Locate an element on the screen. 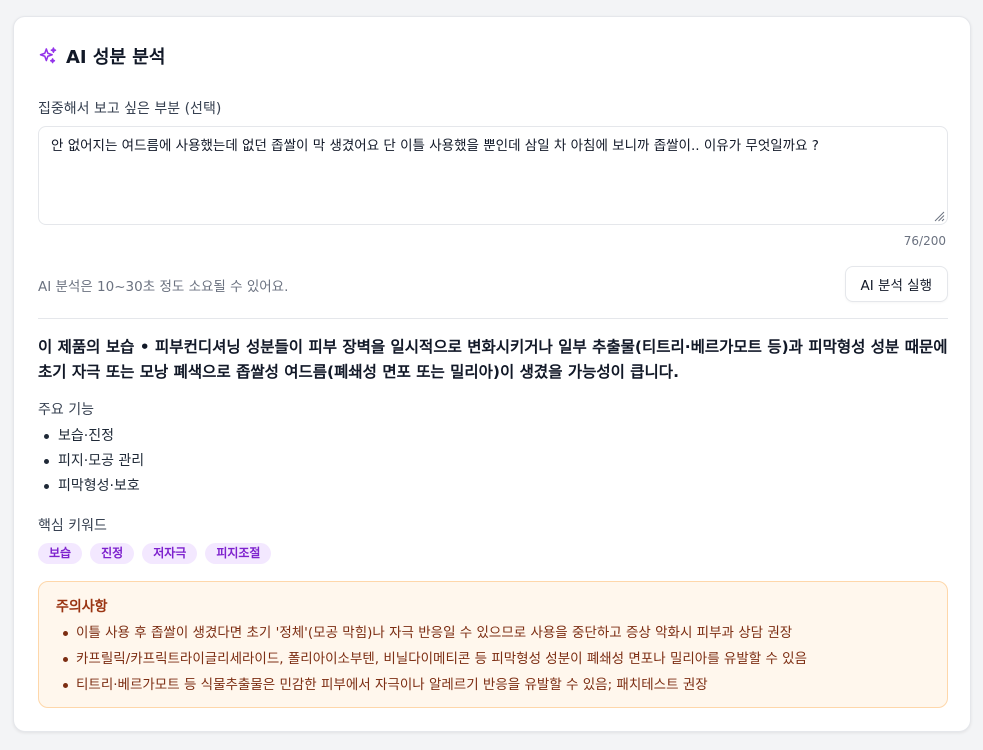  sparkles-icon is located at coordinates (48, 56).